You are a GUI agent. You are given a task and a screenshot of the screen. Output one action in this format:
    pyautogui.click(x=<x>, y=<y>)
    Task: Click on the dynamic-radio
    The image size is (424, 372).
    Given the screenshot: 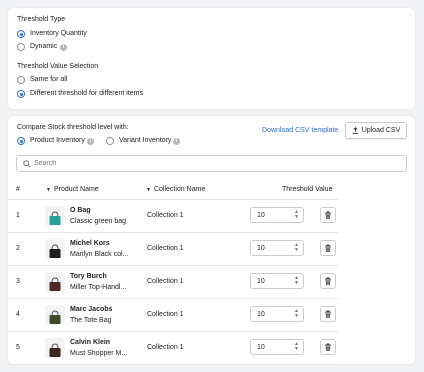 What is the action you would take?
    pyautogui.click(x=21, y=47)
    